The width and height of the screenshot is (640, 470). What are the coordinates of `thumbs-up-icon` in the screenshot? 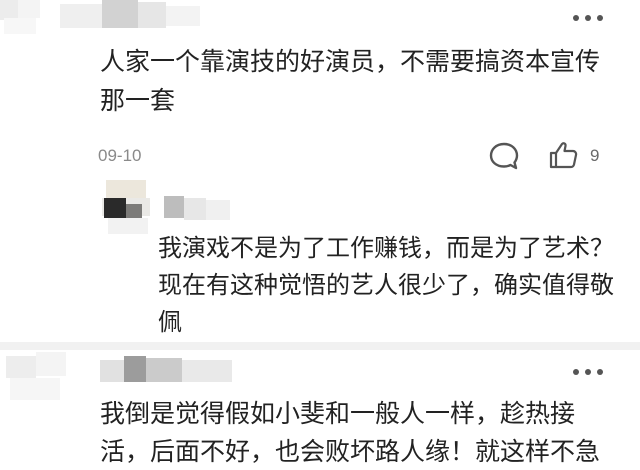 It's located at (564, 155).